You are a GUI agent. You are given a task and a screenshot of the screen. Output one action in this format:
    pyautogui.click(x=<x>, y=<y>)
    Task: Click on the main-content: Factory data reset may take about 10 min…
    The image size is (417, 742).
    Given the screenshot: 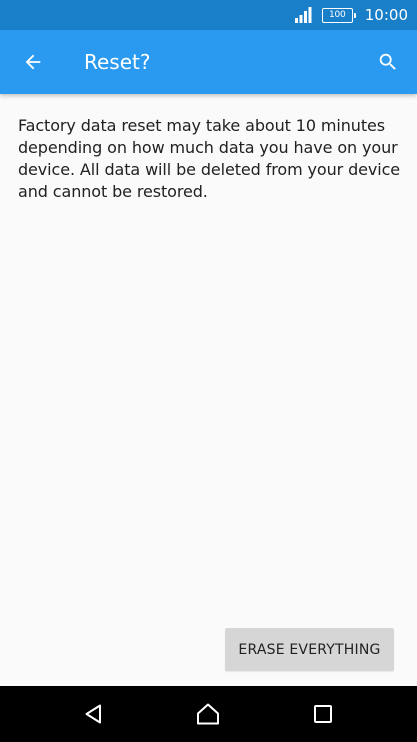 What is the action you would take?
    pyautogui.click(x=210, y=159)
    